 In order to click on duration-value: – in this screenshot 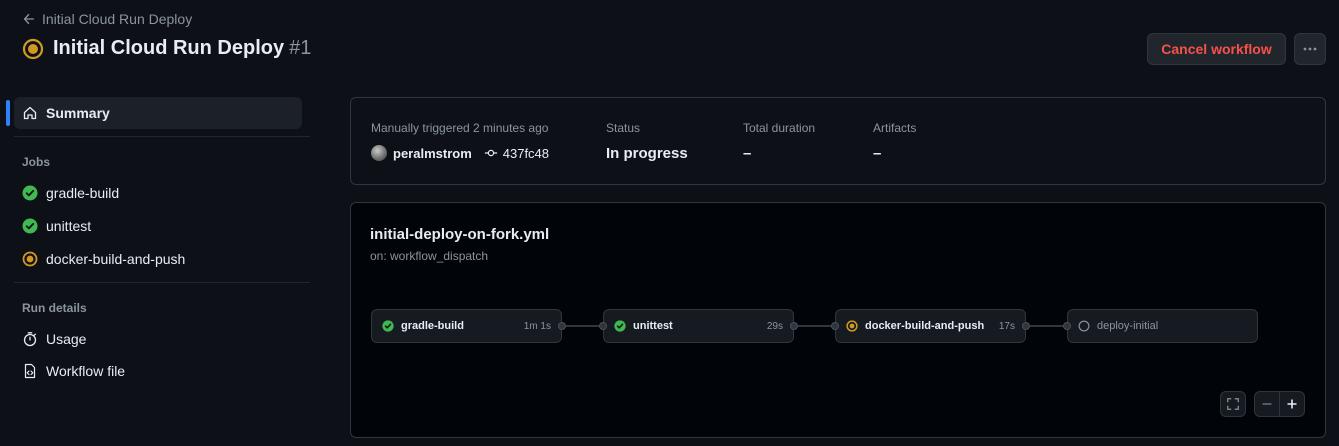, I will do `click(747, 153)`.